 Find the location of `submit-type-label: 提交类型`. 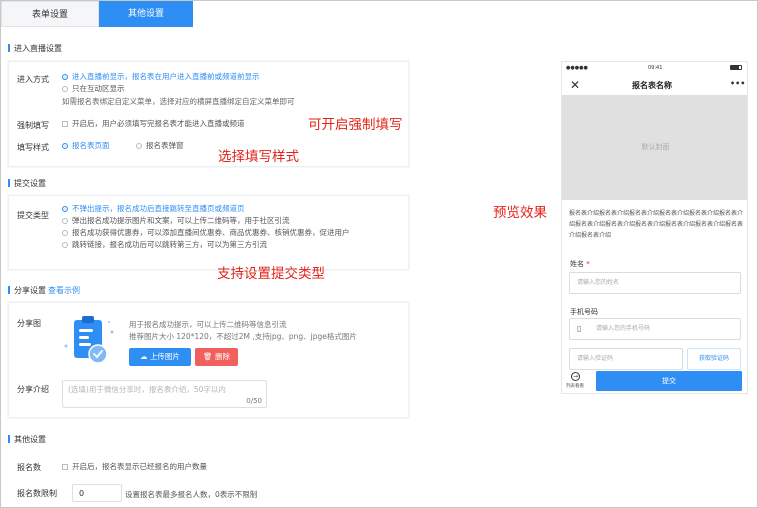

submit-type-label: 提交类型 is located at coordinates (33, 215).